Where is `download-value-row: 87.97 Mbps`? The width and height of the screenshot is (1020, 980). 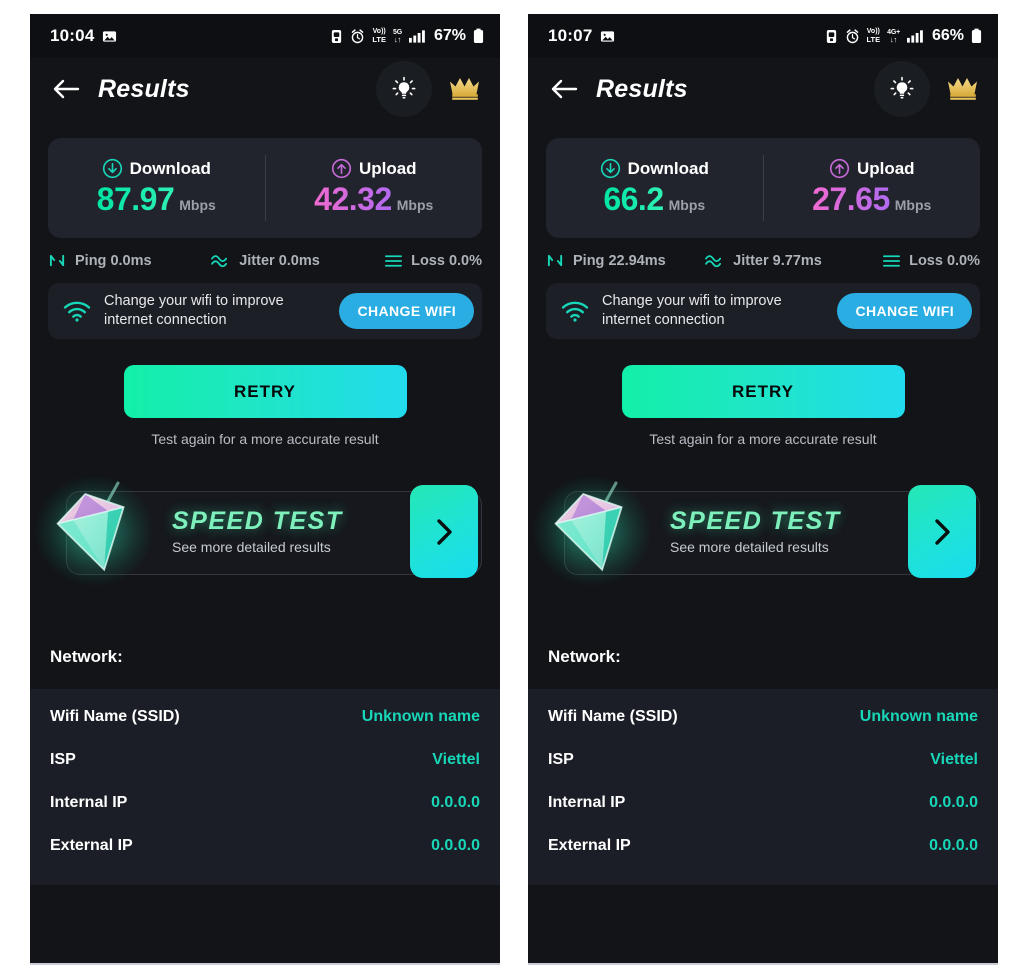 download-value-row: 87.97 Mbps is located at coordinates (156, 199).